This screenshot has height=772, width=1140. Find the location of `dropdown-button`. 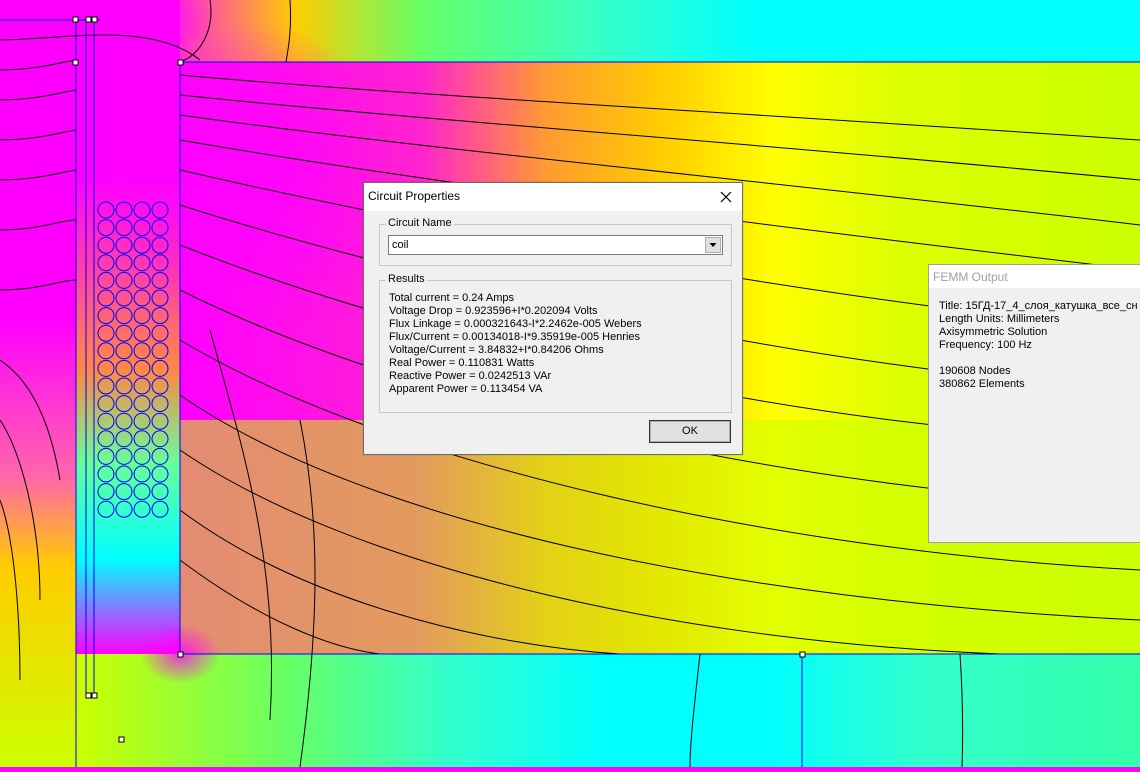

dropdown-button is located at coordinates (713, 245).